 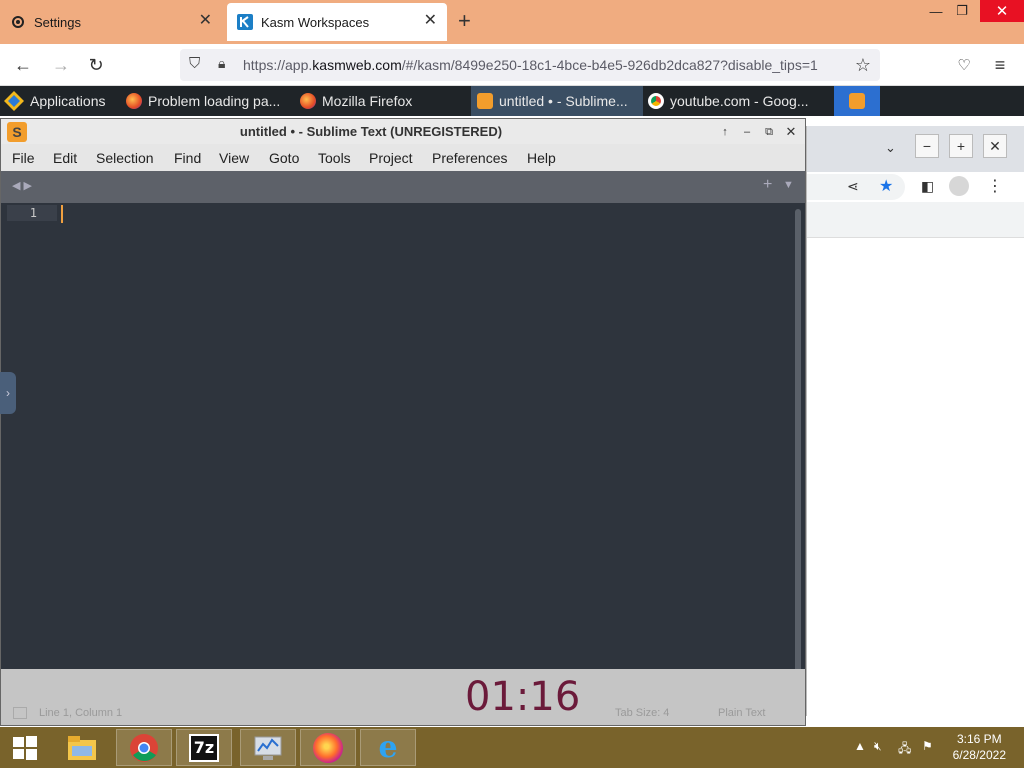 What do you see at coordinates (959, 186) in the screenshot?
I see `profile-avatar-icon` at bounding box center [959, 186].